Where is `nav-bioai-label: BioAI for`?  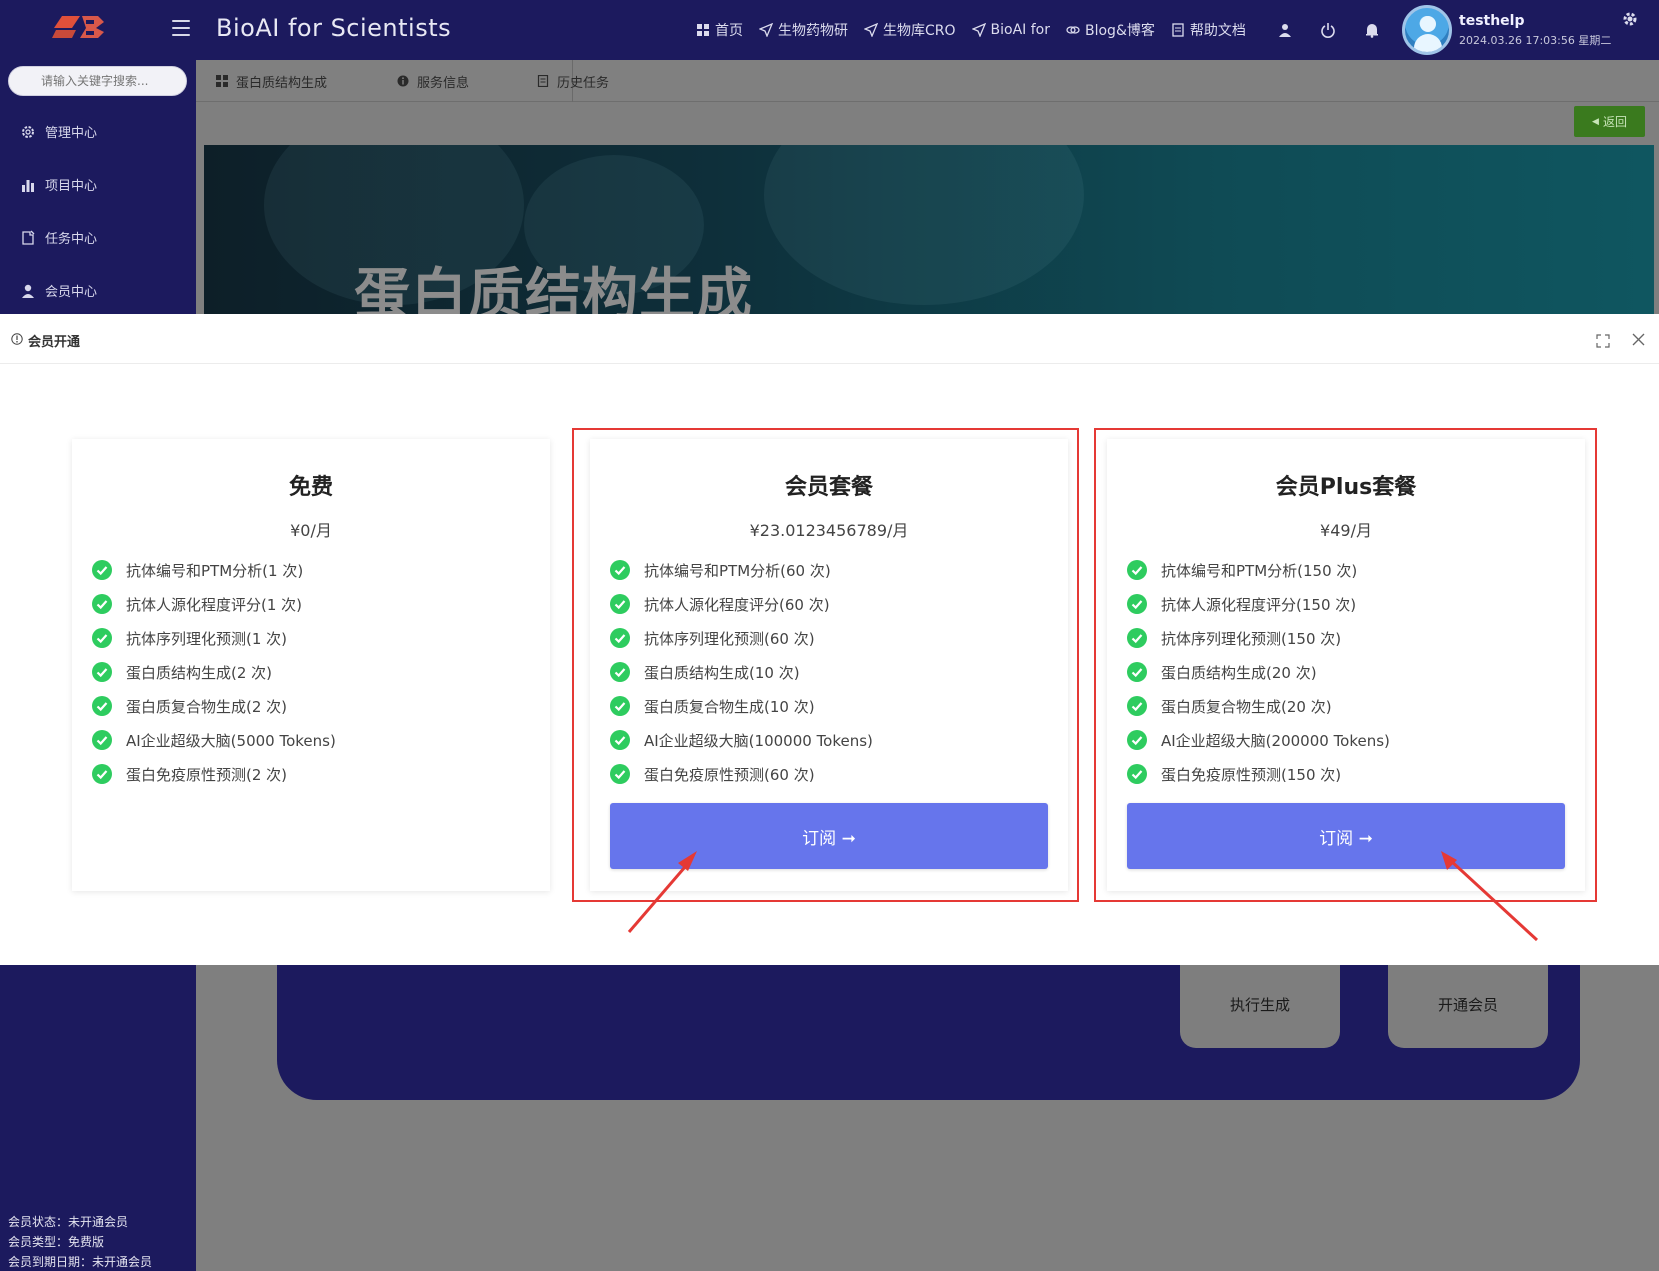
nav-bioai-label: BioAI for is located at coordinates (1020, 30).